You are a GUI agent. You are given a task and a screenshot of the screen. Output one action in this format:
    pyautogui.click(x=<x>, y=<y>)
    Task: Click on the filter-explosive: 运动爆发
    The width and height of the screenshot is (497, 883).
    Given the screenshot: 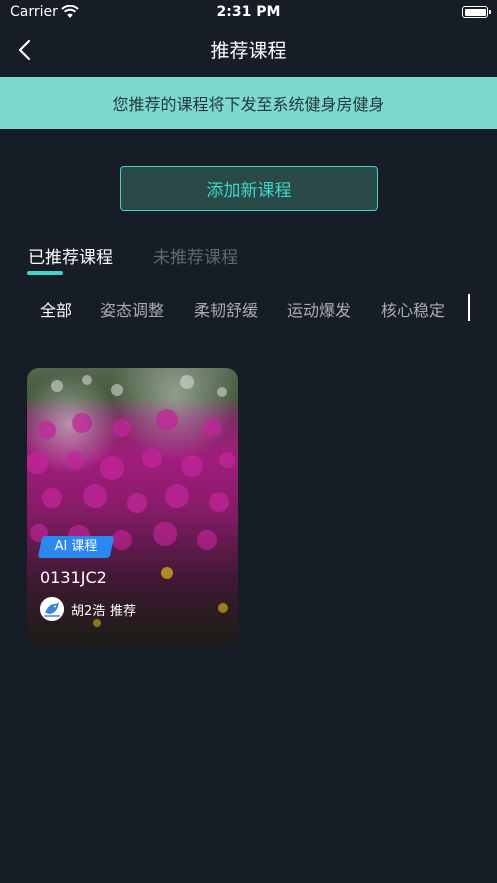 What is the action you would take?
    pyautogui.click(x=319, y=309)
    